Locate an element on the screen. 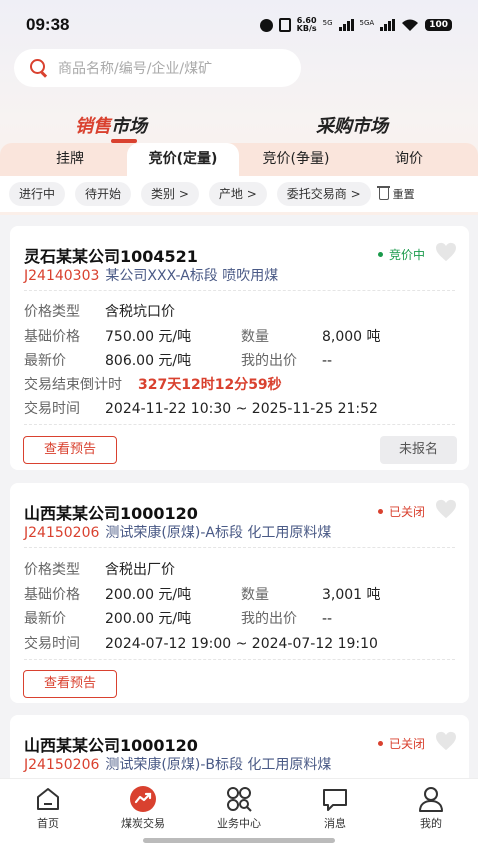 This screenshot has width=478, height=850. status-badge: 竞价中 is located at coordinates (401, 254).